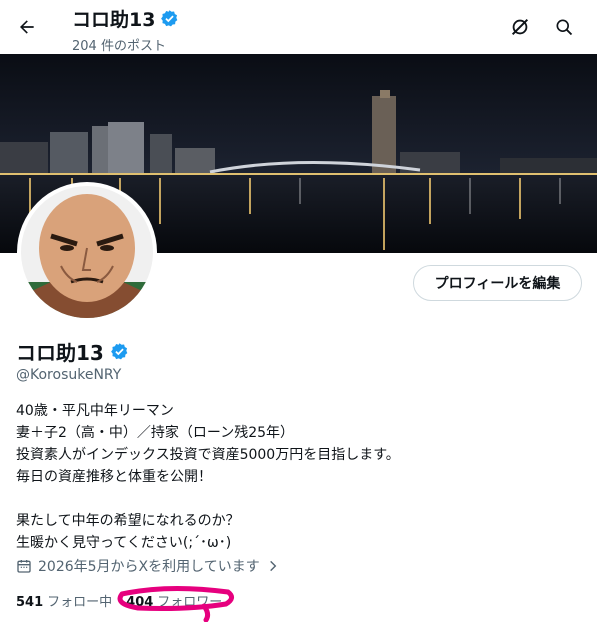 This screenshot has width=597, height=624. I want to click on back-arrow-icon, so click(27, 27).